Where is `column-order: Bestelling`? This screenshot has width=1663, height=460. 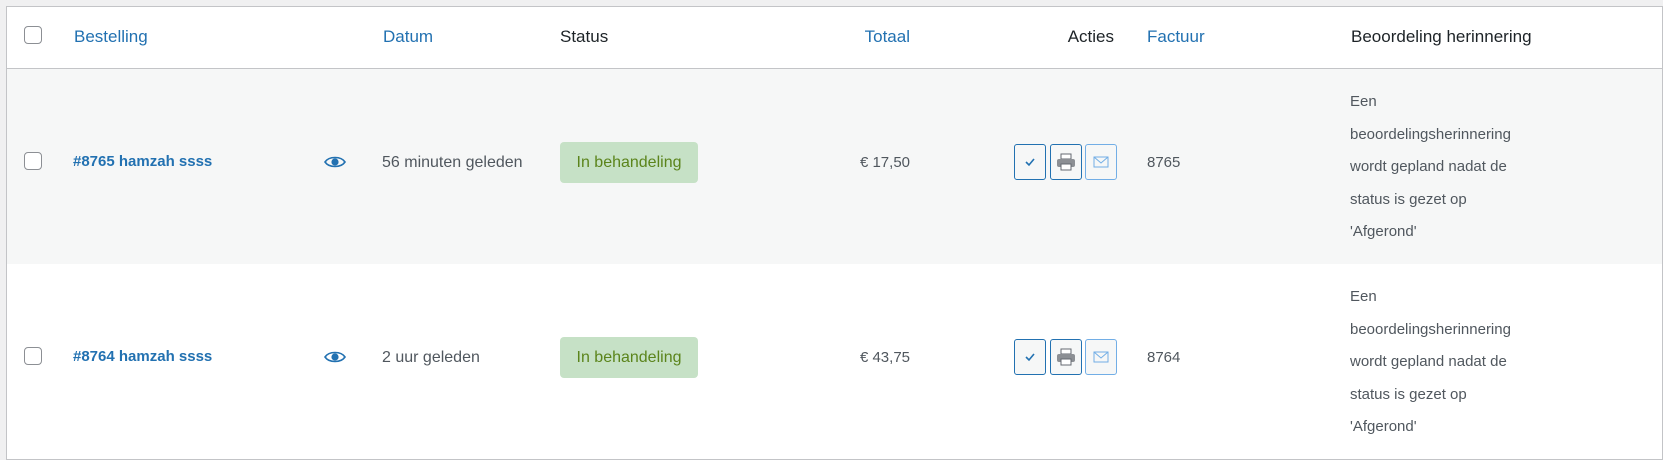 column-order: Bestelling is located at coordinates (111, 37).